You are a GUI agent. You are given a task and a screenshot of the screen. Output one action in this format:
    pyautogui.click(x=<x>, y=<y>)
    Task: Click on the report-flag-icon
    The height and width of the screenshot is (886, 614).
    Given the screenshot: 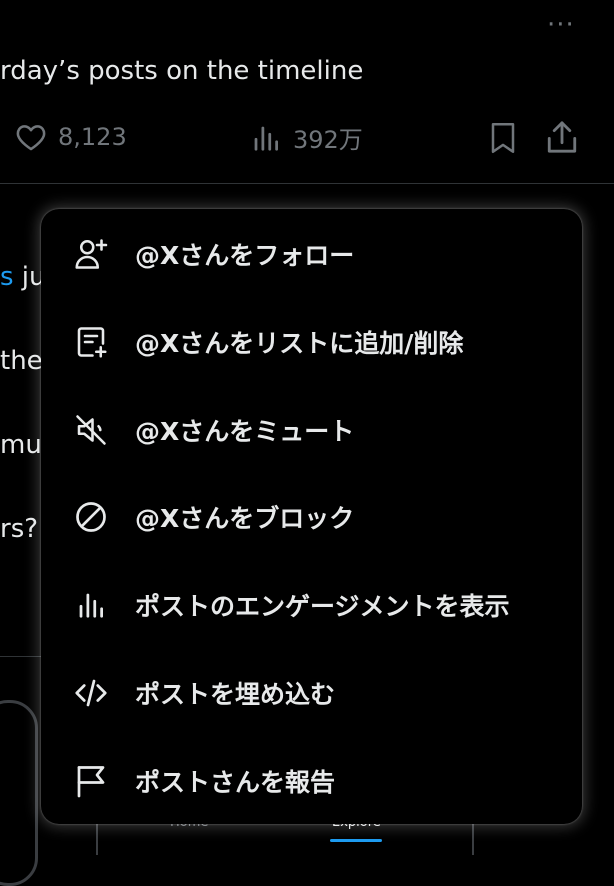 What is the action you would take?
    pyautogui.click(x=91, y=781)
    